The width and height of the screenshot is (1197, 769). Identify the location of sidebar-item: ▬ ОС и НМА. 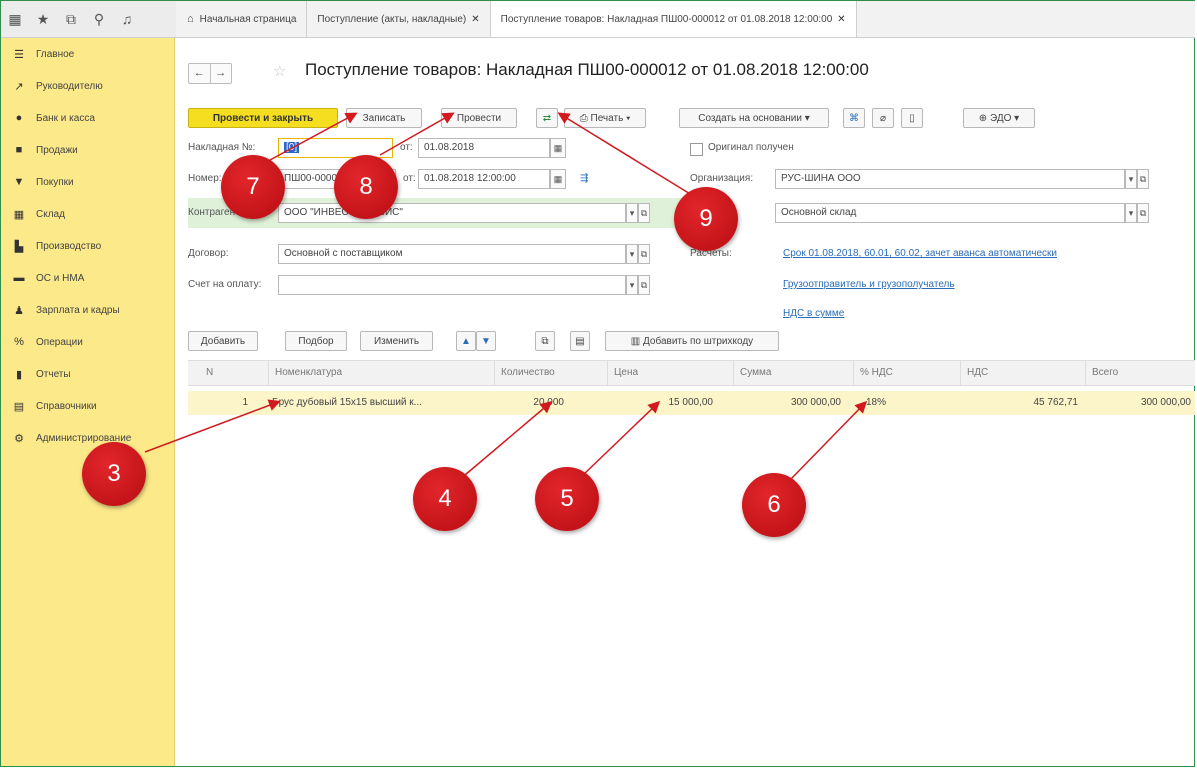
(87, 278).